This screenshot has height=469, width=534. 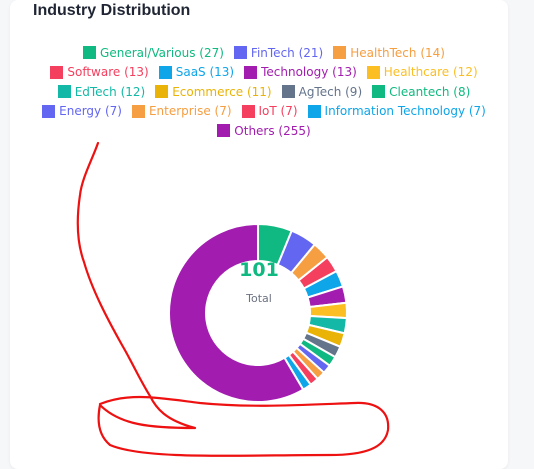 What do you see at coordinates (259, 270) in the screenshot?
I see `donut-center-value: 101` at bounding box center [259, 270].